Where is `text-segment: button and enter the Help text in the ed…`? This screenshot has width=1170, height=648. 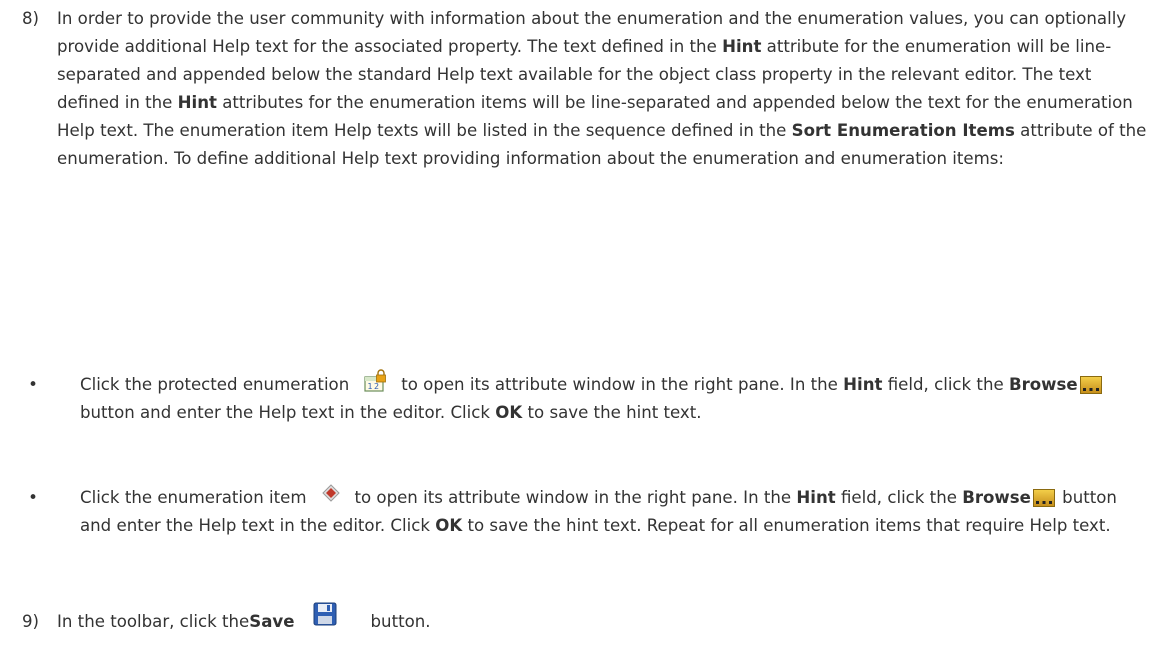
text-segment: button and enter the Help text in the ed… is located at coordinates (288, 412).